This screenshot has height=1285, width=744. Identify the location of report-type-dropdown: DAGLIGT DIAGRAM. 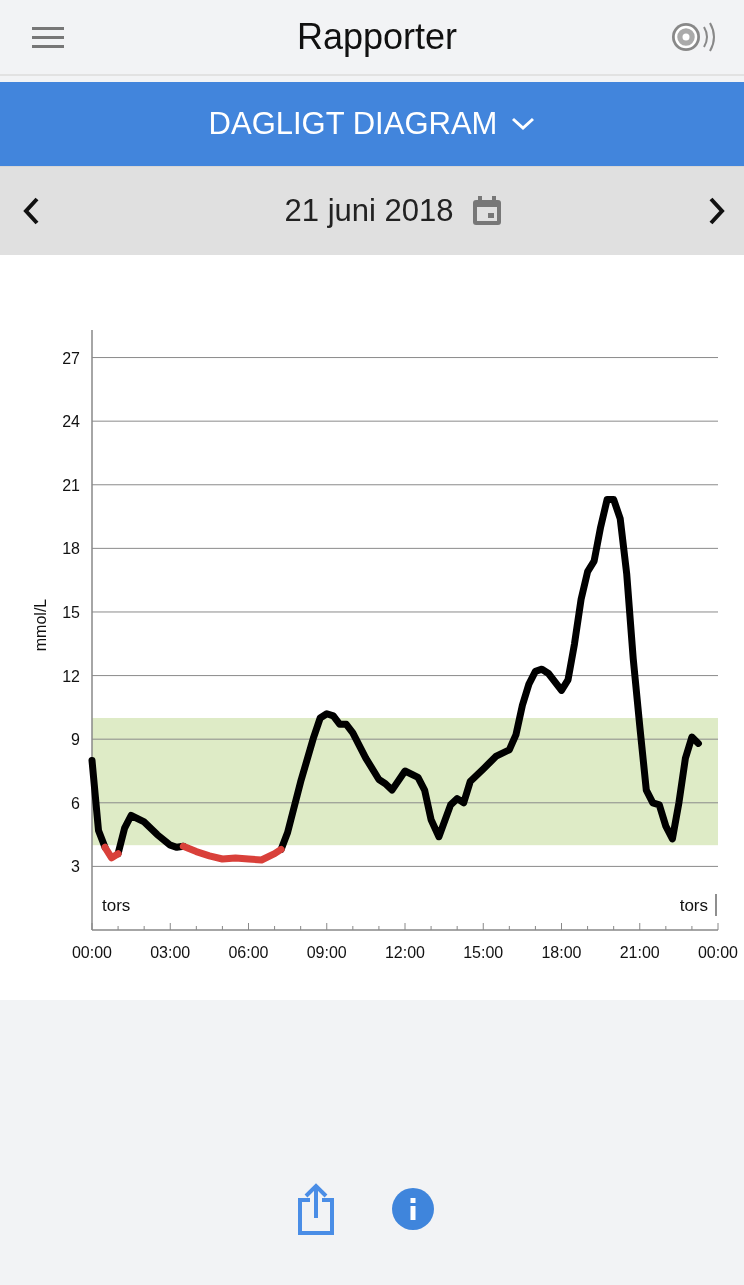
(372, 124).